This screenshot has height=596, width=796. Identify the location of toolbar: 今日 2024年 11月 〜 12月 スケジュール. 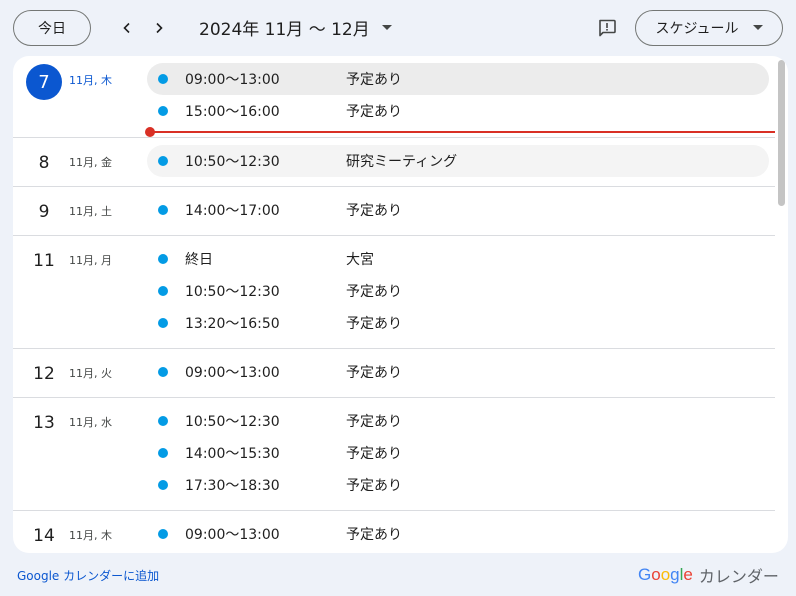
(398, 28).